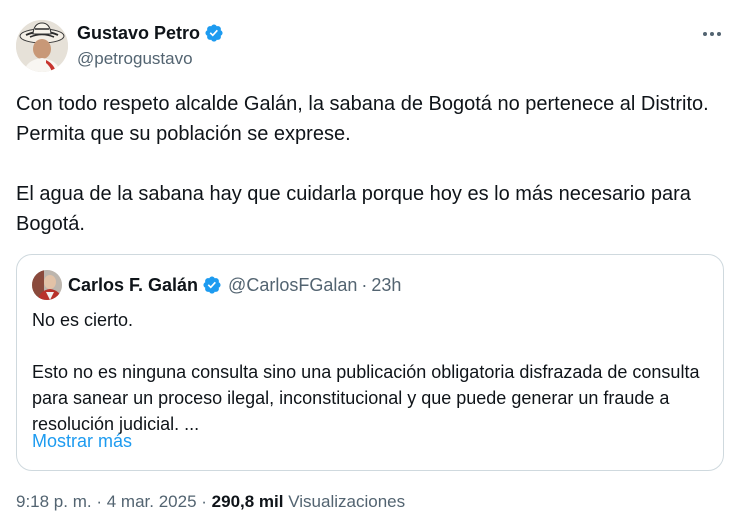 The image size is (744, 523). What do you see at coordinates (293, 284) in the screenshot?
I see `quoted-author-handle: @CarlosFGalan` at bounding box center [293, 284].